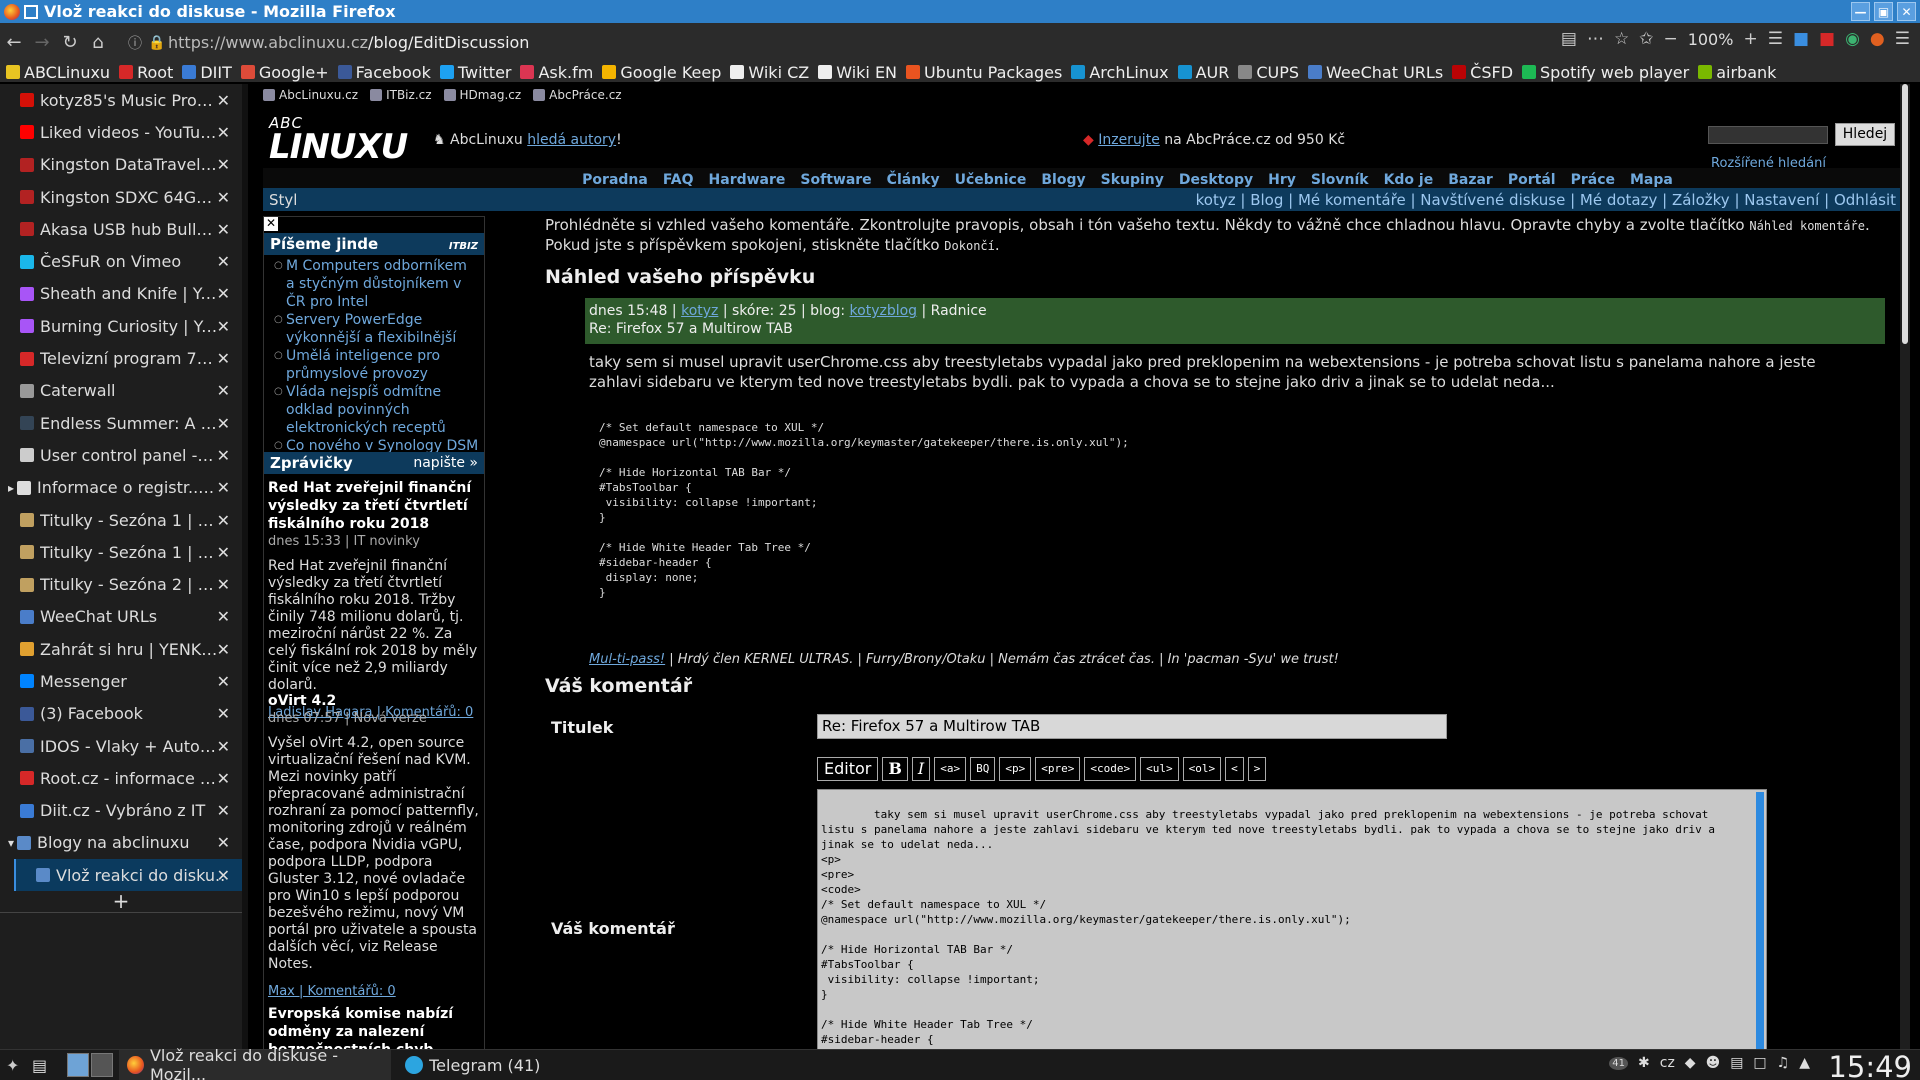 The width and height of the screenshot is (1920, 1080). What do you see at coordinates (121, 552) in the screenshot?
I see `sidebar-tab: Titulky - Sezóna 1 | Th.. ✕` at bounding box center [121, 552].